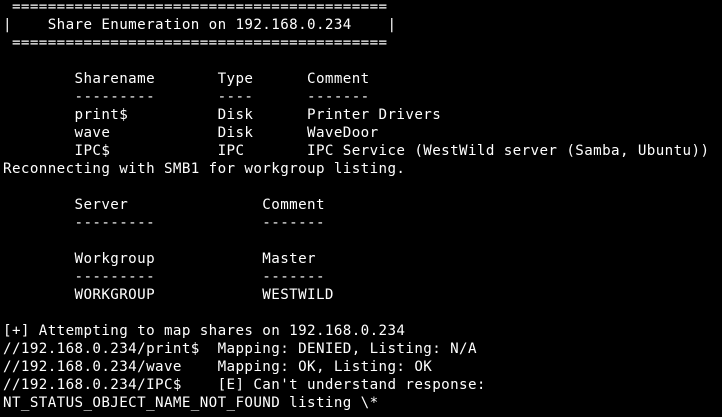  I want to click on share-row-print: print$ Disk Printer Drivers, so click(222, 115).